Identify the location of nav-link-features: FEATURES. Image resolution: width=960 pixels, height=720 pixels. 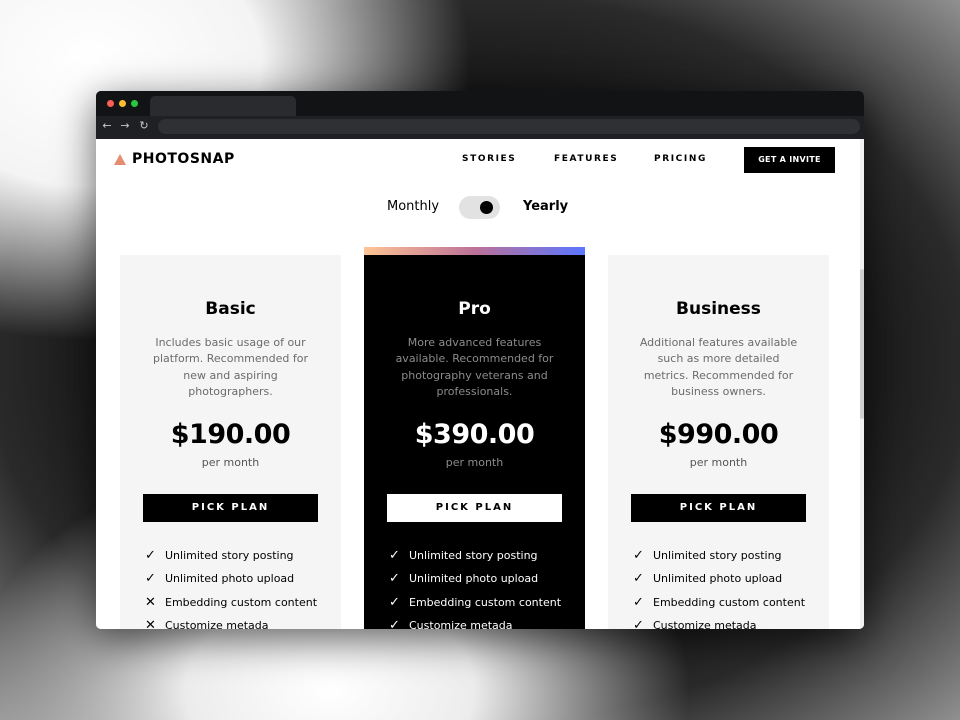
(586, 159).